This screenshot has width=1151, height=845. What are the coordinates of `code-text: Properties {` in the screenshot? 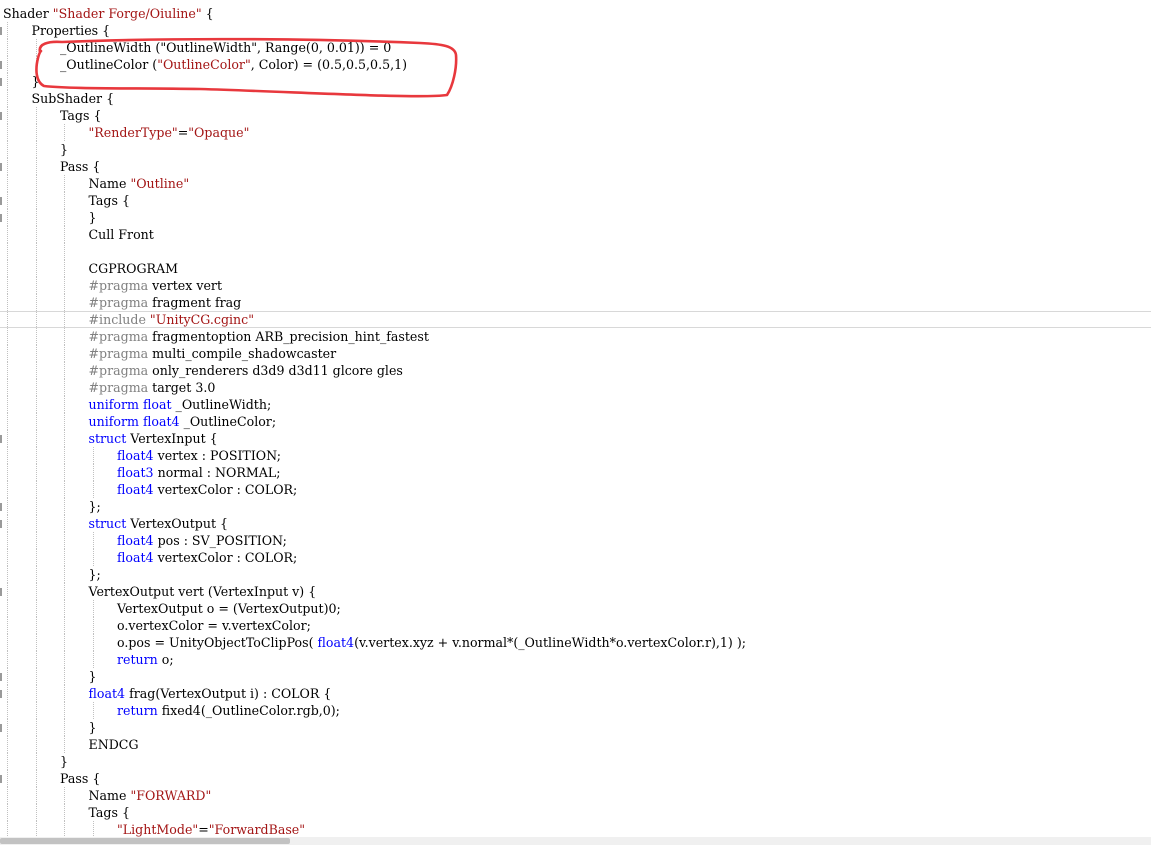 It's located at (71, 30).